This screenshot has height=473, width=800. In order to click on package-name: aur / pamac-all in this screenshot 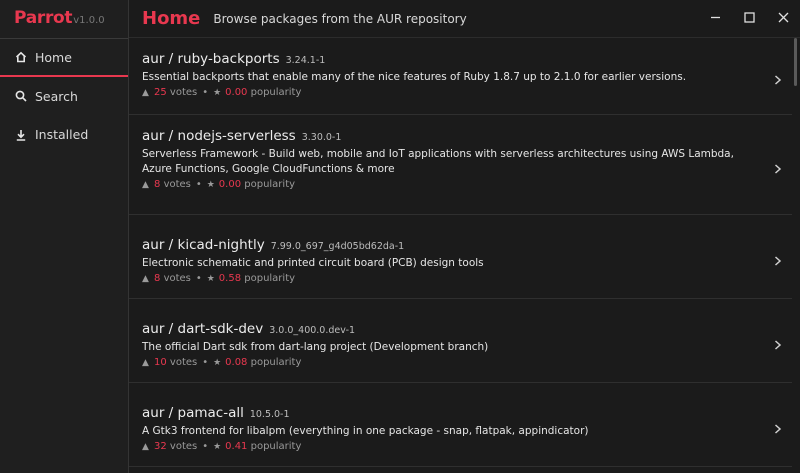, I will do `click(193, 413)`.